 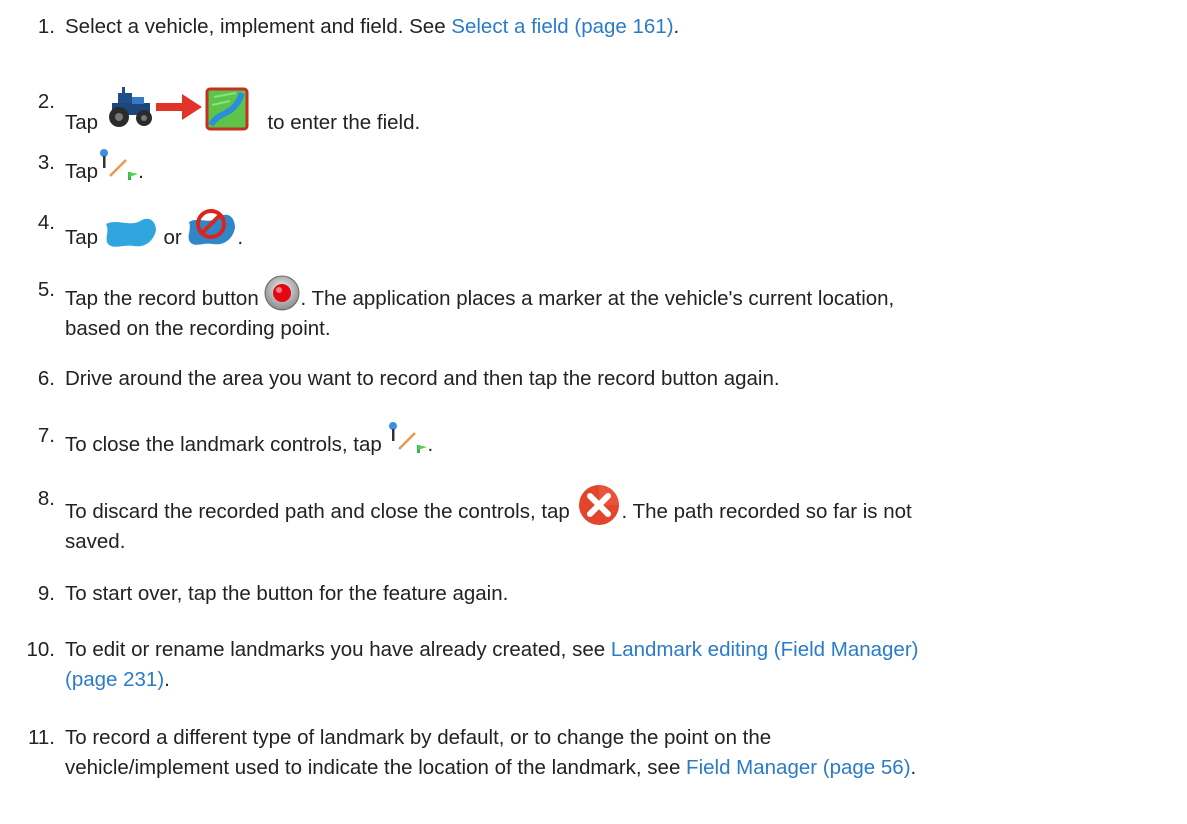 I want to click on step-number: 5., so click(x=46, y=289).